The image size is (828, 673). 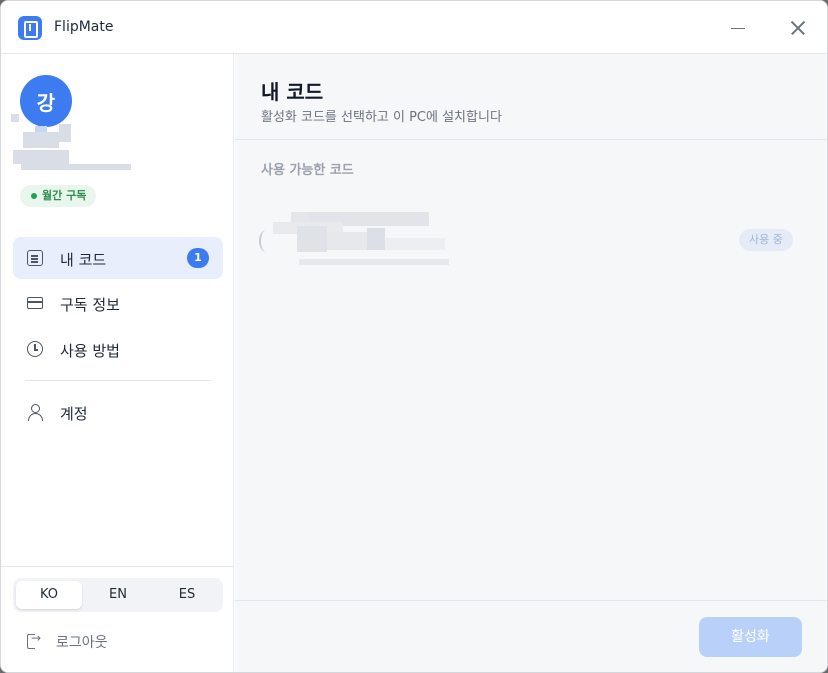 What do you see at coordinates (750, 637) in the screenshot?
I see `activate-button: 활성화` at bounding box center [750, 637].